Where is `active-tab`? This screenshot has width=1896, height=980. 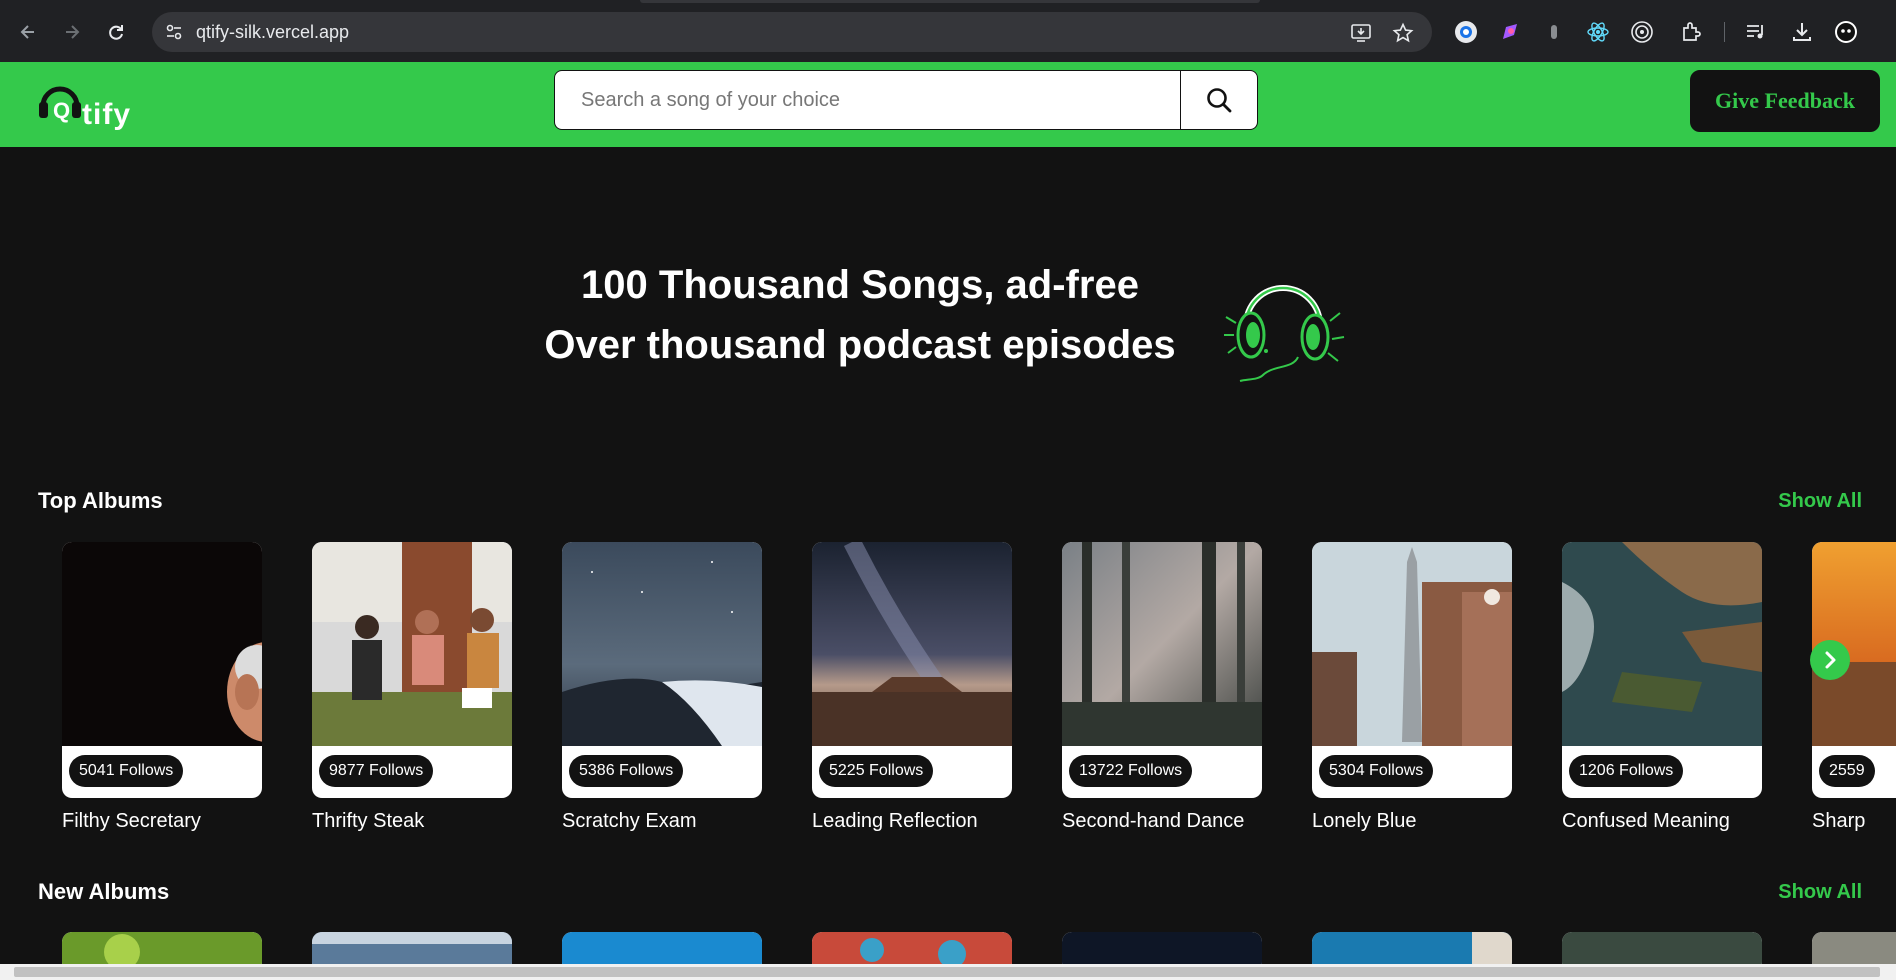
active-tab is located at coordinates (950, 1).